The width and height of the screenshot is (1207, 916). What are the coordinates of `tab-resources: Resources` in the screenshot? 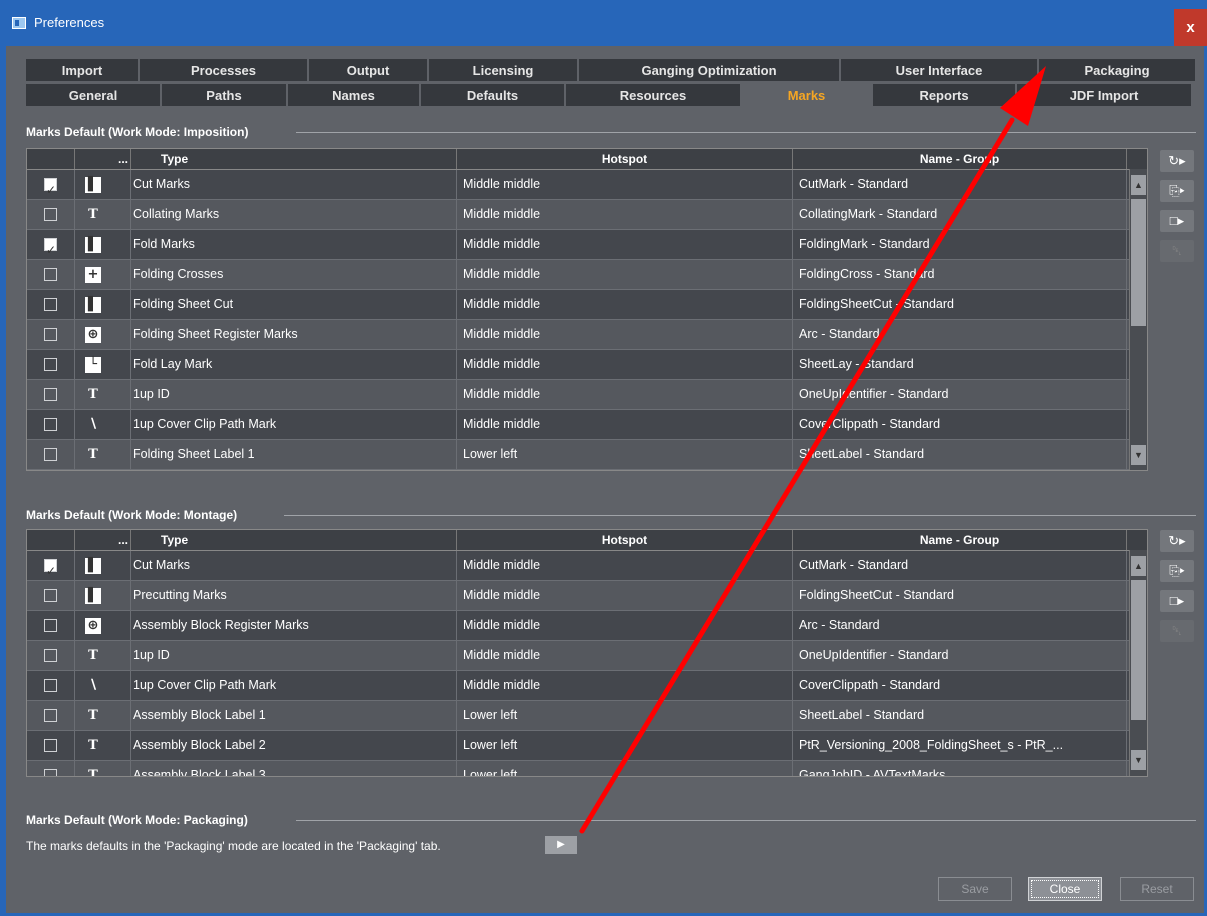 It's located at (654, 95).